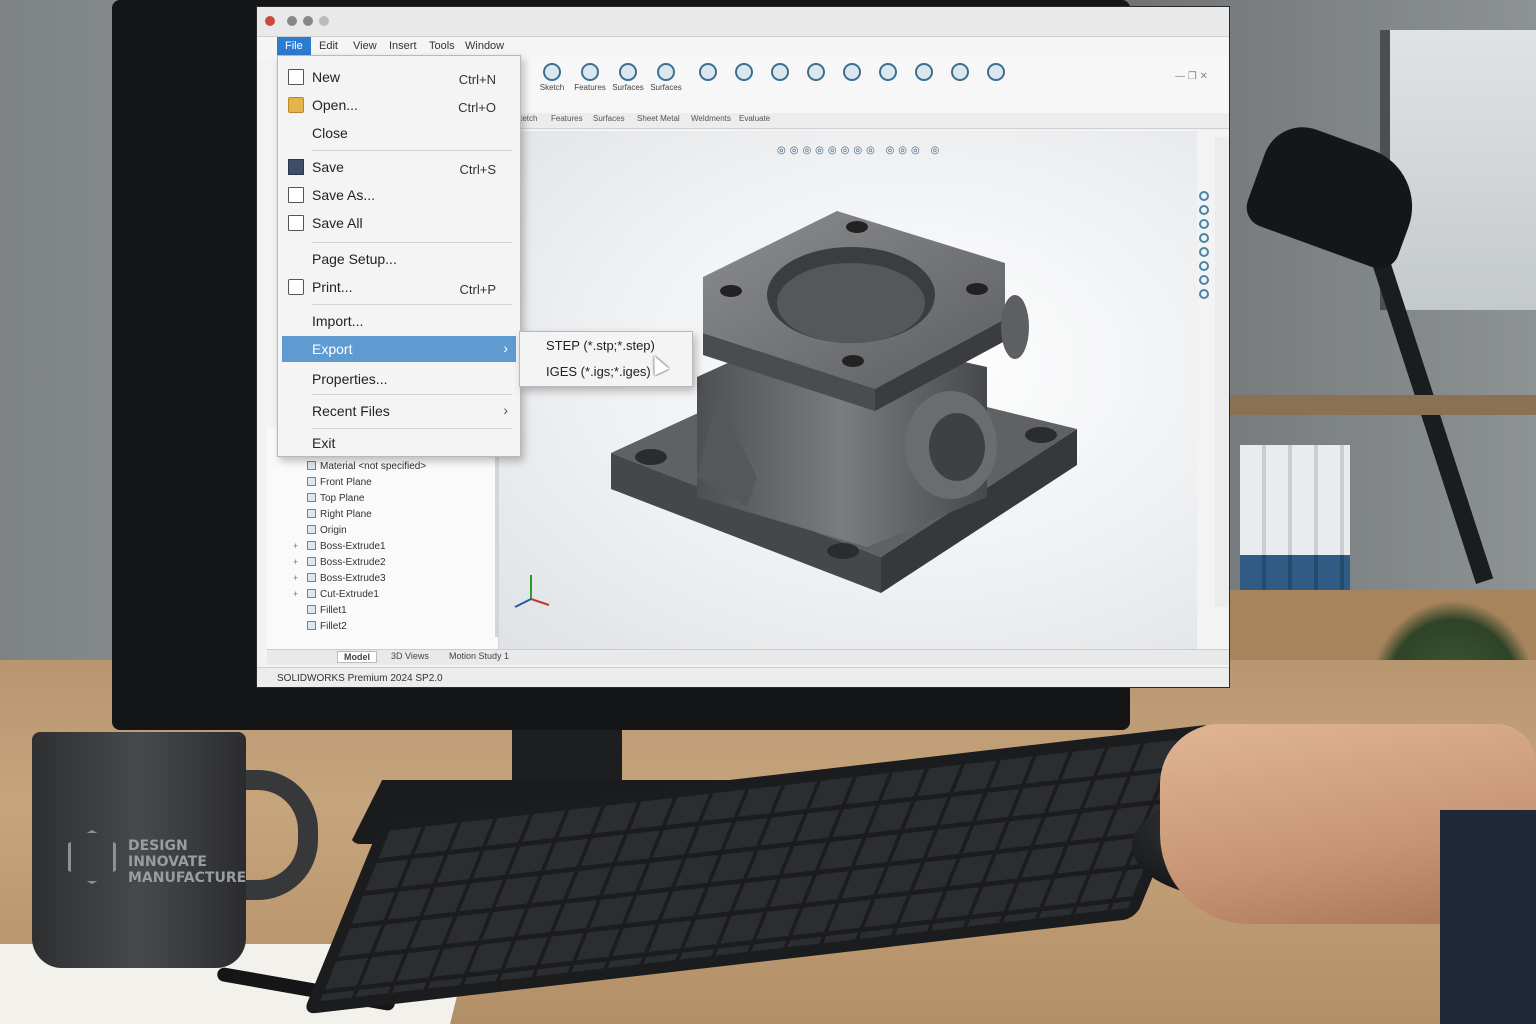  What do you see at coordinates (658, 118) in the screenshot?
I see `tab-sheet-metal: Sheet Metal` at bounding box center [658, 118].